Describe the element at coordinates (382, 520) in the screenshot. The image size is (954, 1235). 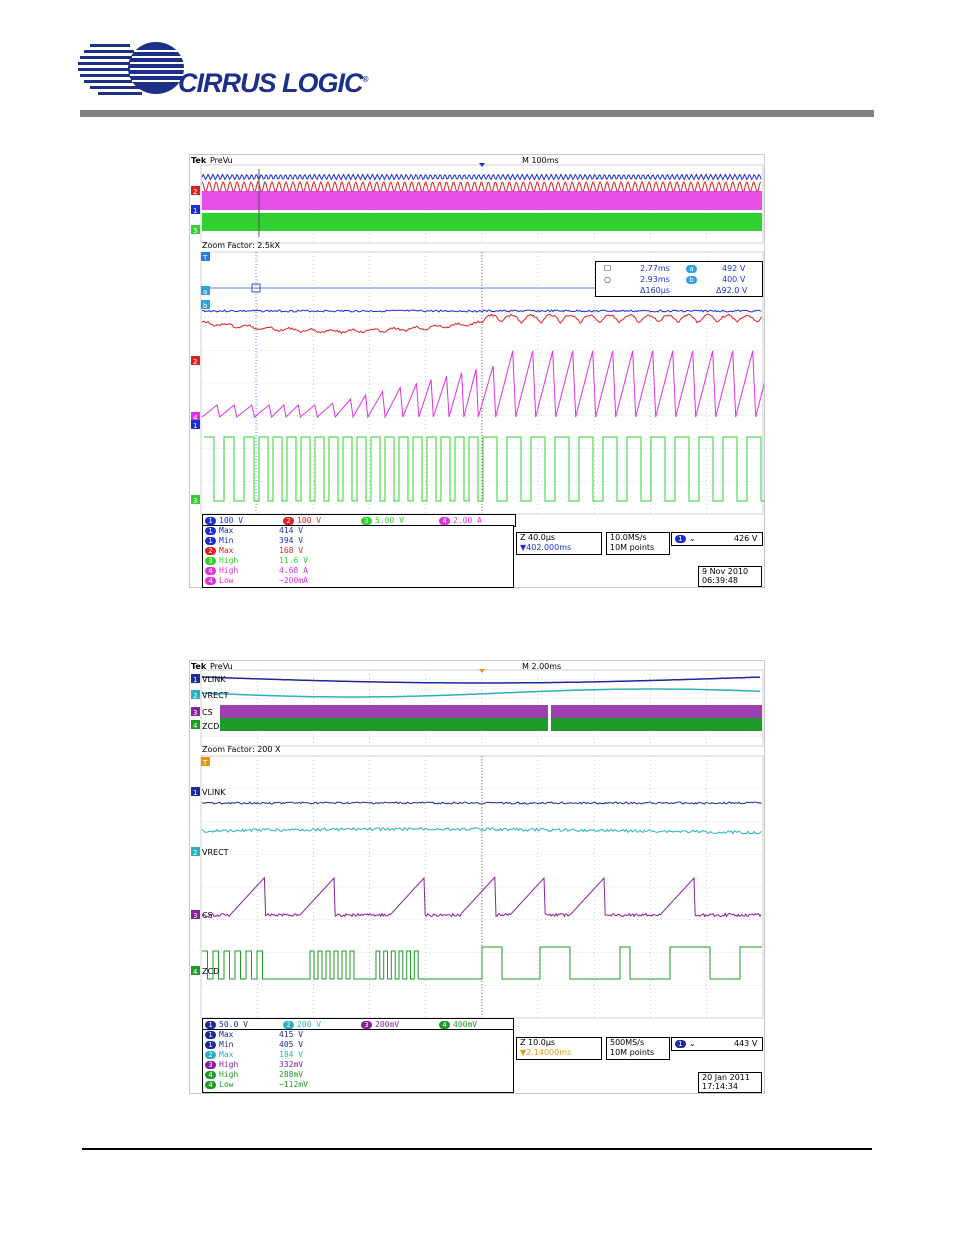
I see `s1-scale-ch3: 3 5.00 V` at that location.